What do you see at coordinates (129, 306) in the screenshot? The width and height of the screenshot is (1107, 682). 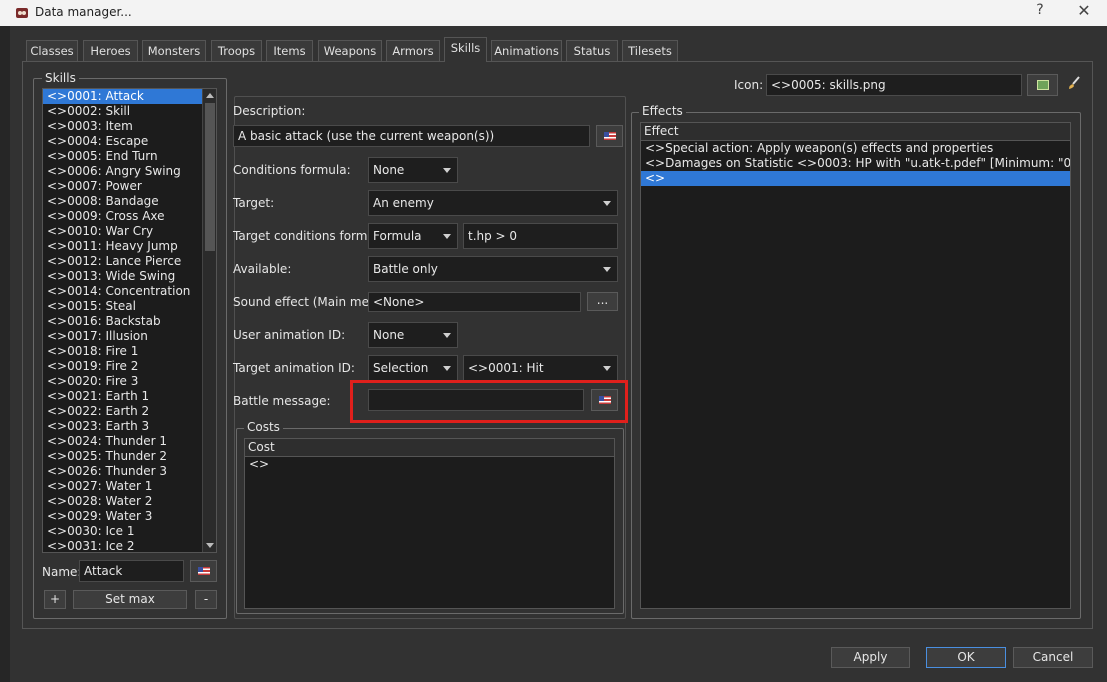 I see `list-item: <>0015: Steal` at bounding box center [129, 306].